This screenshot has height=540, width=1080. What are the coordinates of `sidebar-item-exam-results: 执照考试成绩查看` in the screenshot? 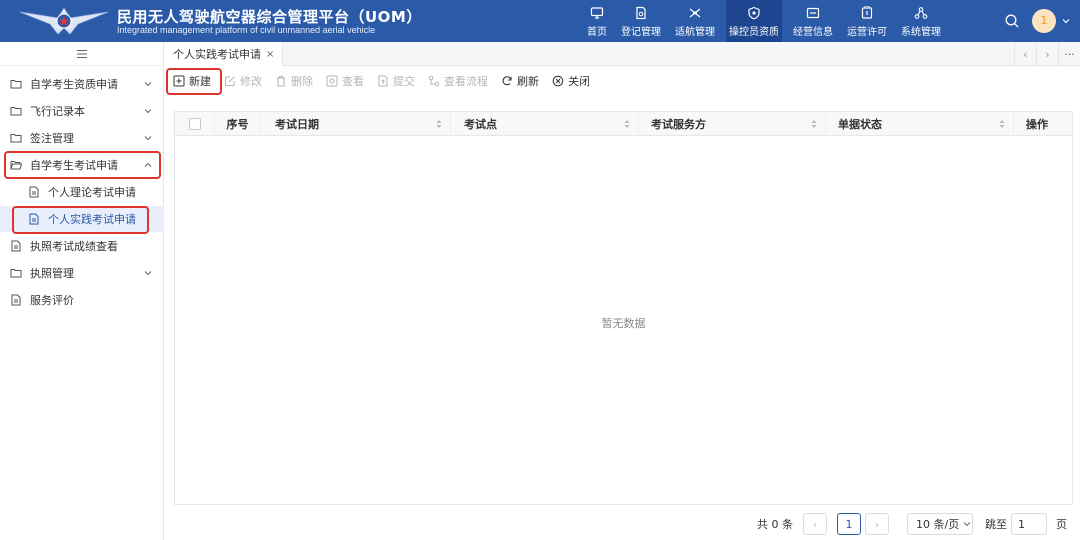 It's located at (82, 246).